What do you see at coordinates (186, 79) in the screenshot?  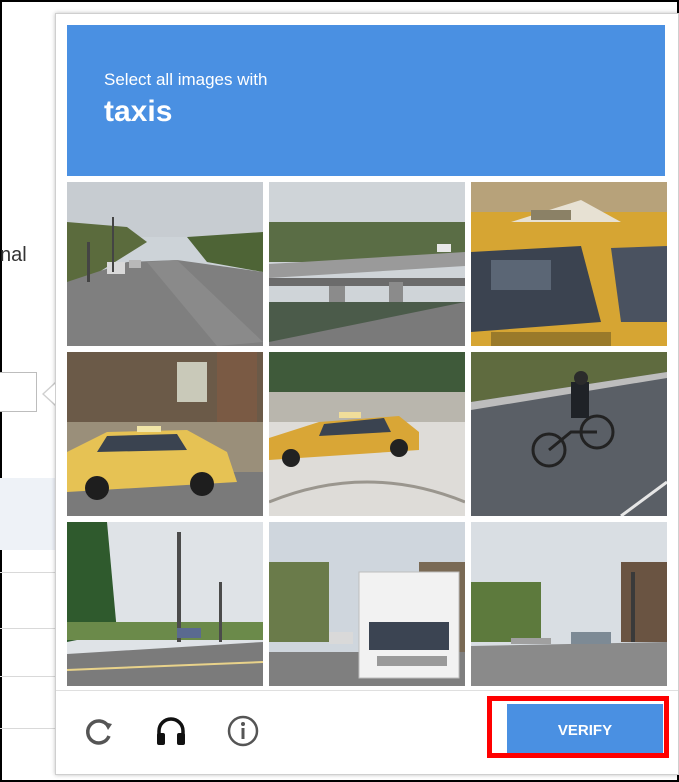 I see `challenge-instruction: Select all images with` at bounding box center [186, 79].